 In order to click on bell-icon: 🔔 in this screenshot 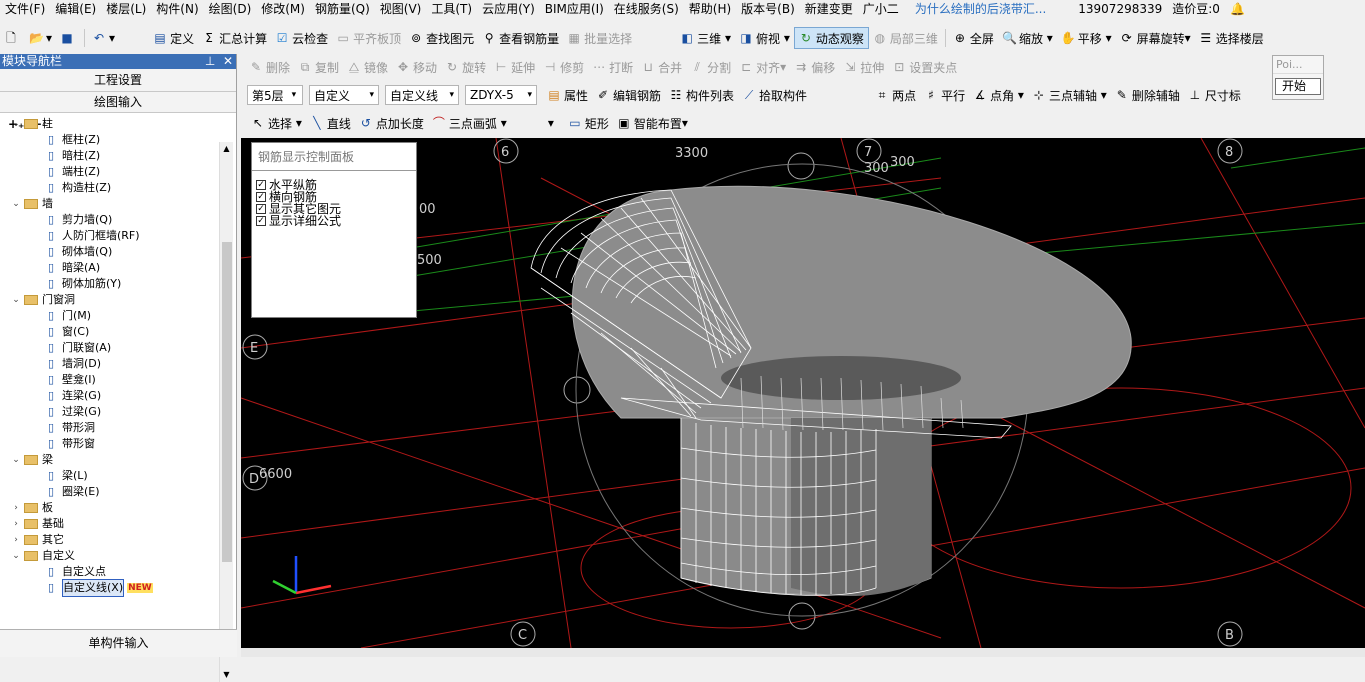, I will do `click(1237, 9)`.